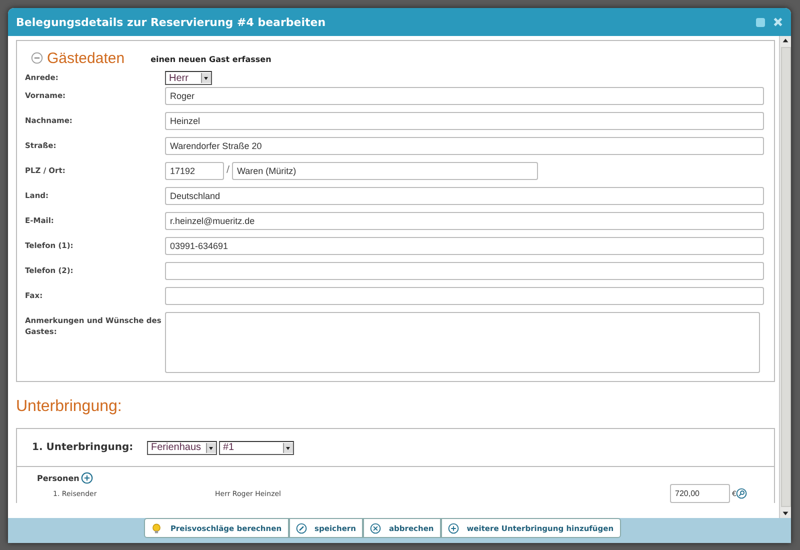  I want to click on unit-dropdown: #1, so click(256, 447).